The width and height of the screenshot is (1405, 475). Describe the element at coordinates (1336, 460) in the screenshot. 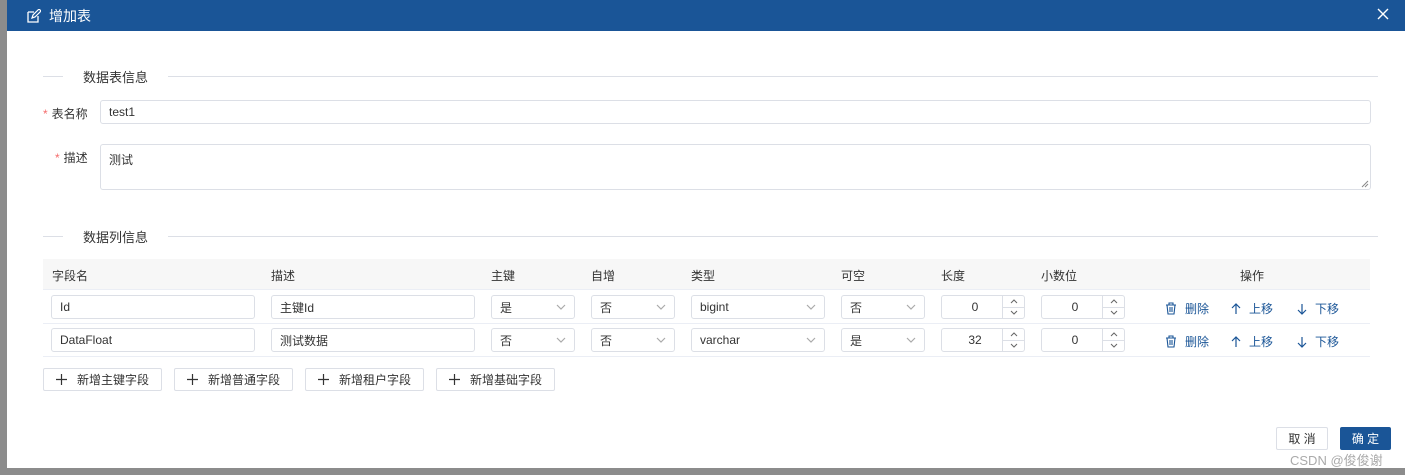

I see `watermark: CSDN @俊俊谢` at that location.